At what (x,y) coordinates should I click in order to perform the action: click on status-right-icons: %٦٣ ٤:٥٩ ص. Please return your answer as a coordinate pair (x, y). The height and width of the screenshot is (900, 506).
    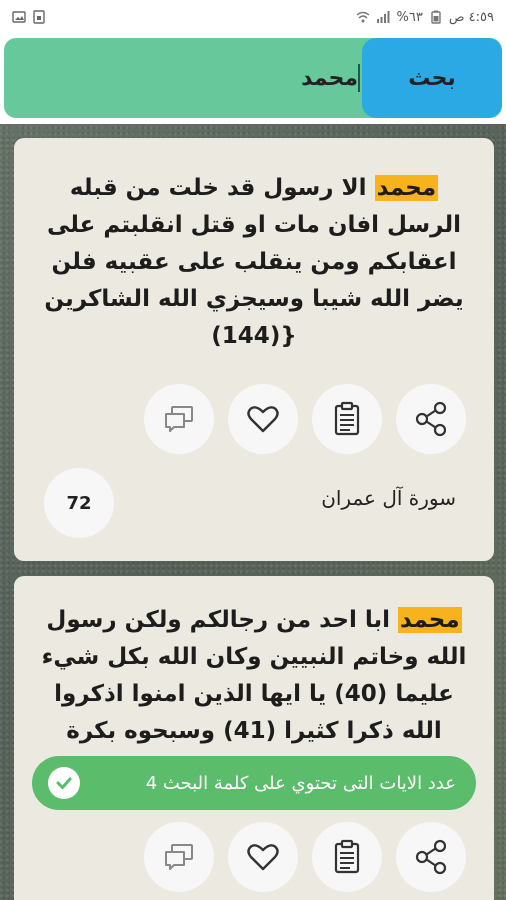
    Looking at the image, I should click on (425, 17).